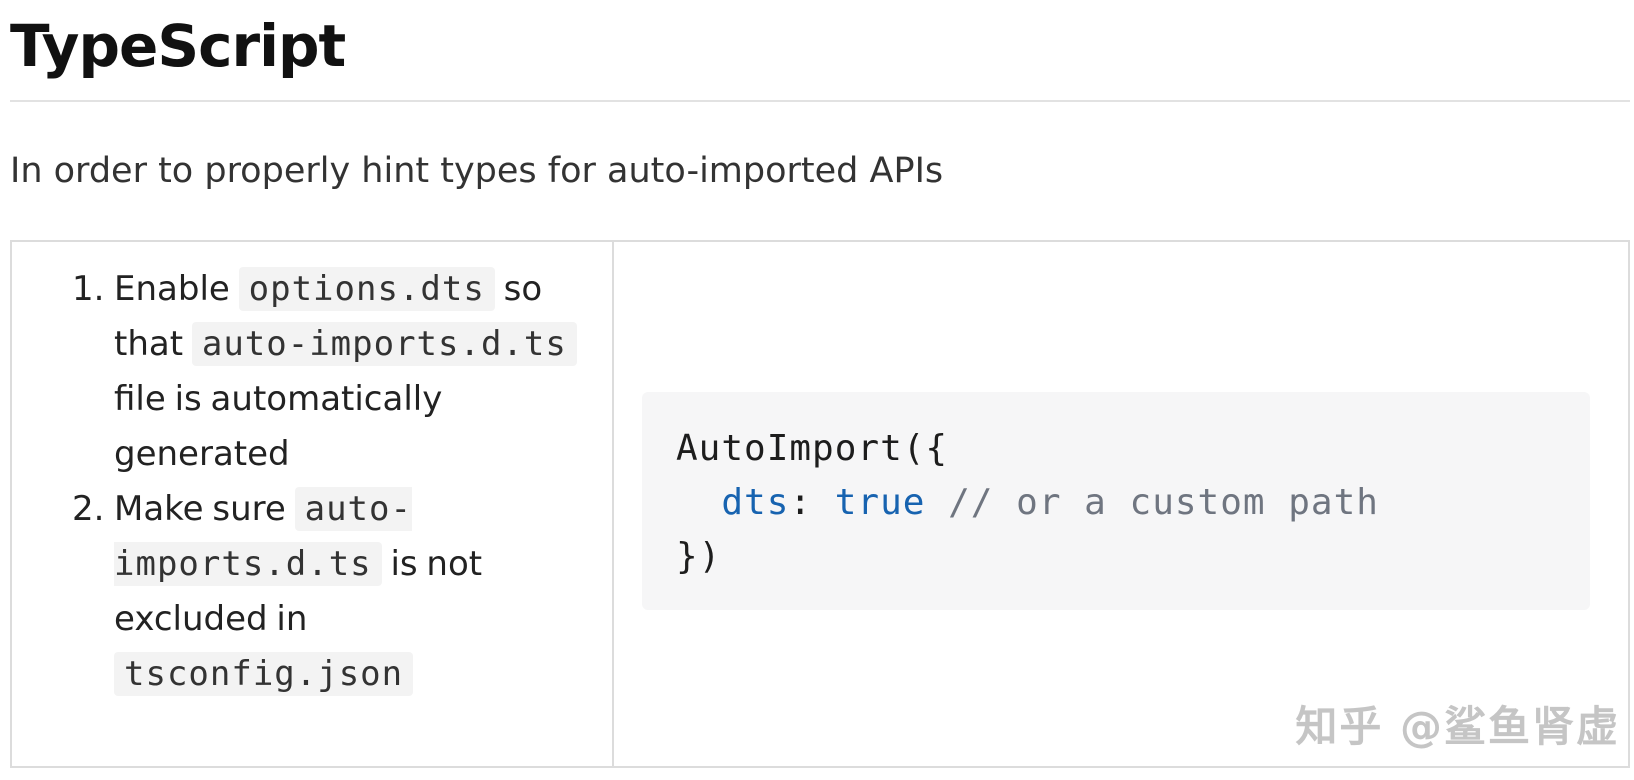 Image resolution: width=1634 pixels, height=780 pixels. I want to click on code-line: AutoImport({, so click(812, 448).